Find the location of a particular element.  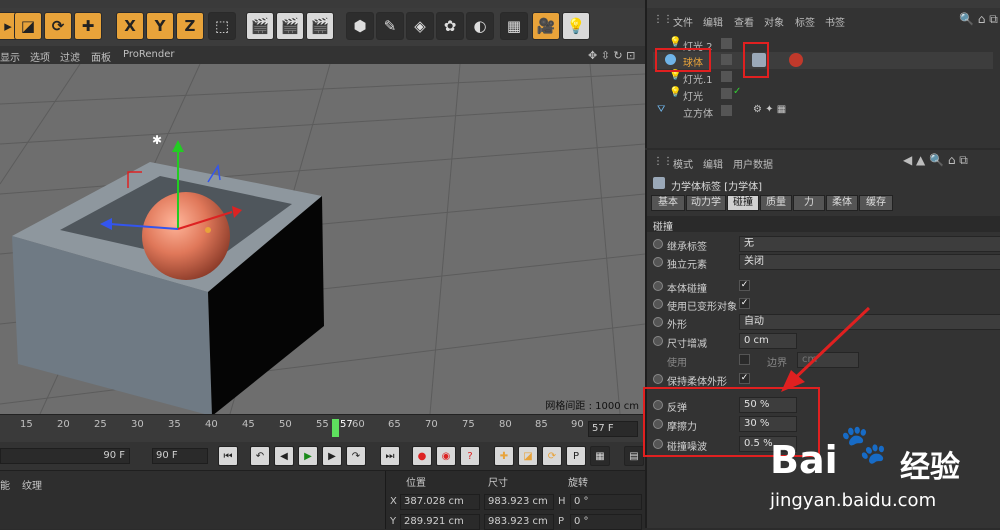

key-param-button: P is located at coordinates (576, 456).